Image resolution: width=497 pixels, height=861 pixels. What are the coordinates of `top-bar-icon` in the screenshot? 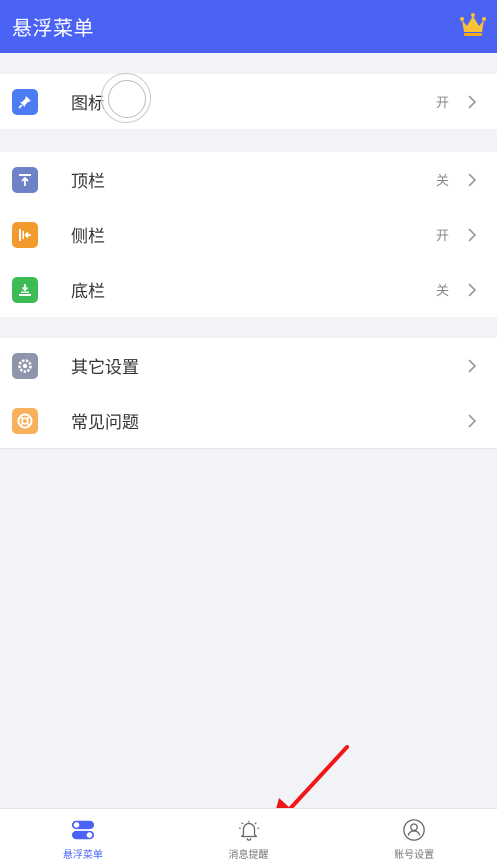 It's located at (25, 179).